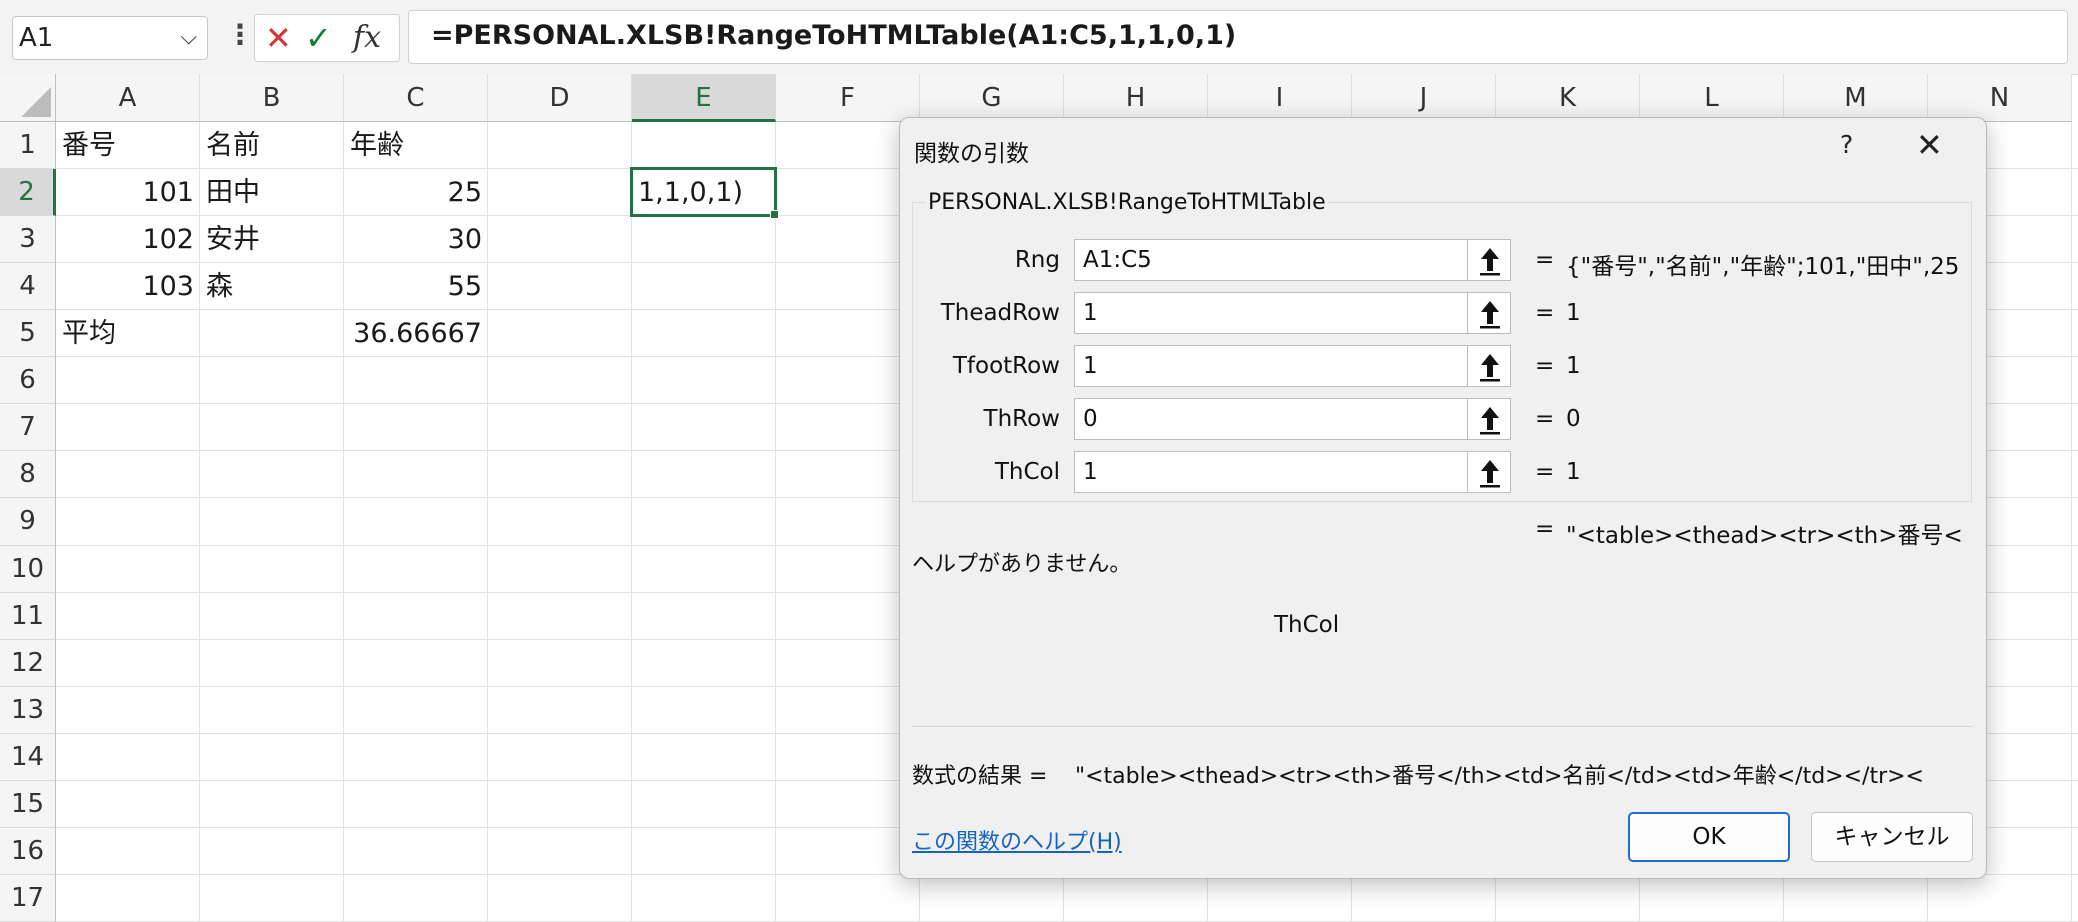  Describe the element at coordinates (690, 192) in the screenshot. I see `cell-e2: 1,1,0,1)` at that location.